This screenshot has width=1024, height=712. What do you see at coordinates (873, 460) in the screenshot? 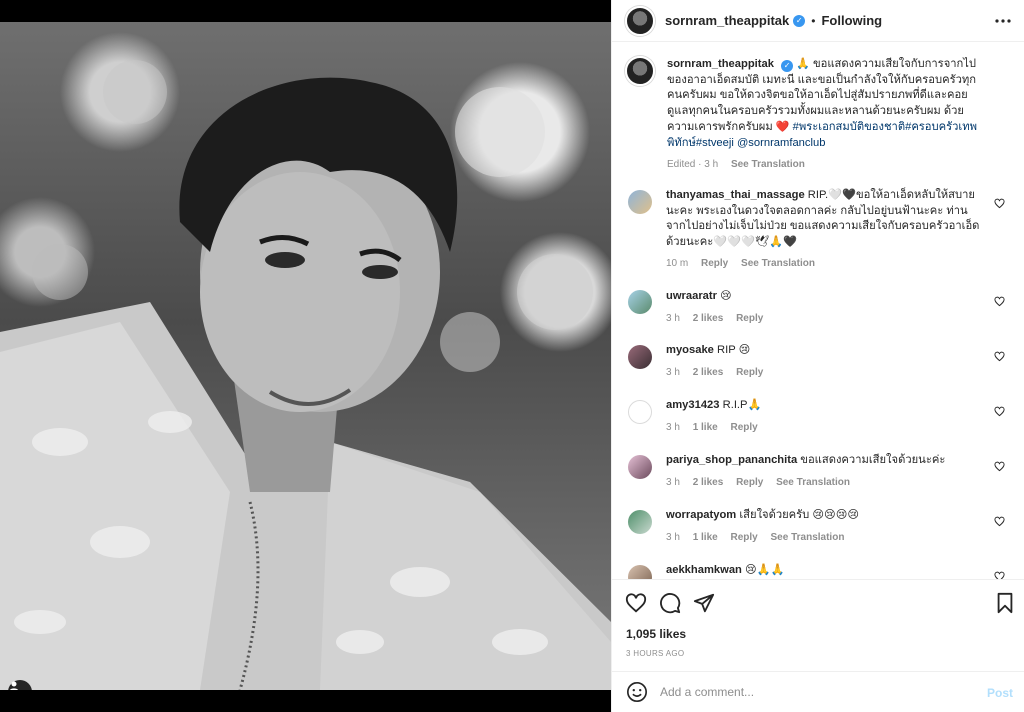
I see `comment-text: ขอแสดงความเสียใจด้วยนะค่ะ` at bounding box center [873, 460].